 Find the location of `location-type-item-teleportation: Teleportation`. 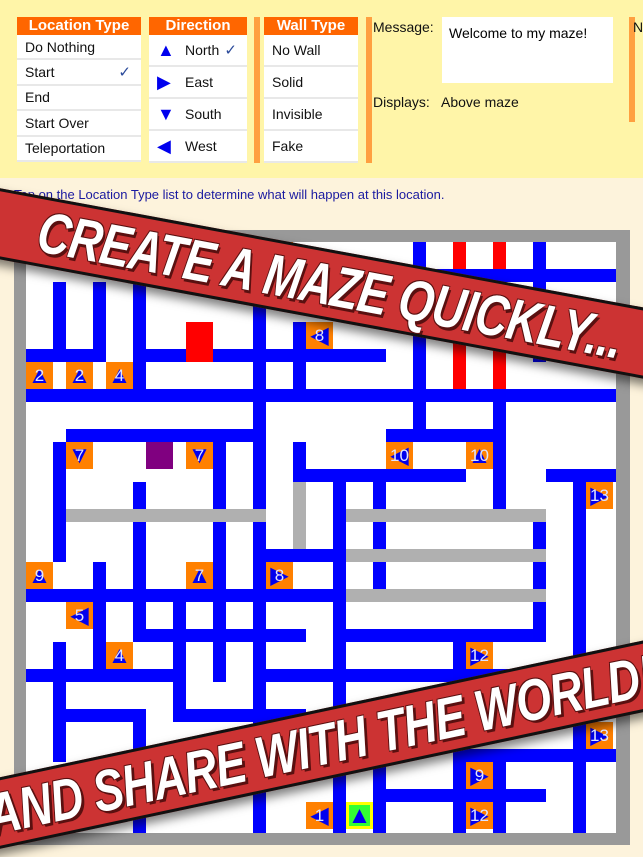

location-type-item-teleportation: Teleportation is located at coordinates (79, 149).